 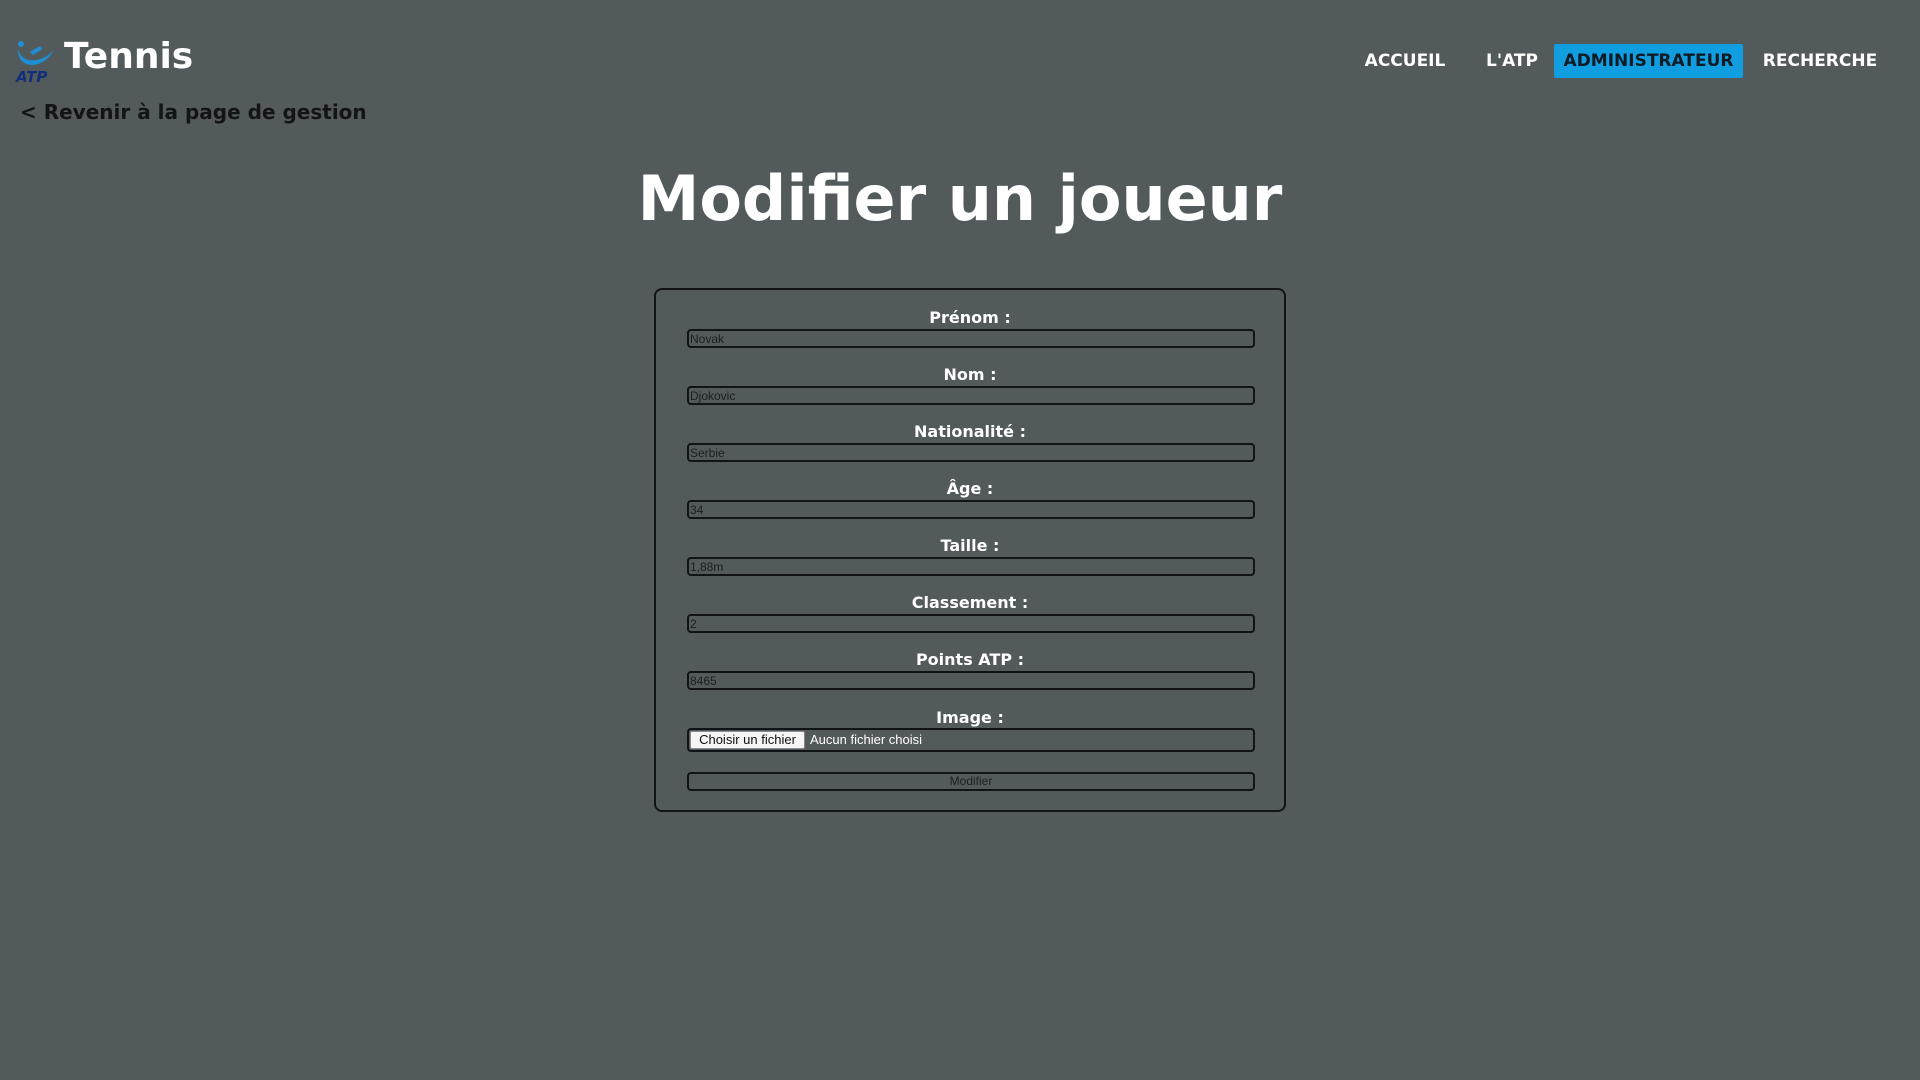 What do you see at coordinates (970, 431) in the screenshot?
I see `nationality-label: Nationalité :` at bounding box center [970, 431].